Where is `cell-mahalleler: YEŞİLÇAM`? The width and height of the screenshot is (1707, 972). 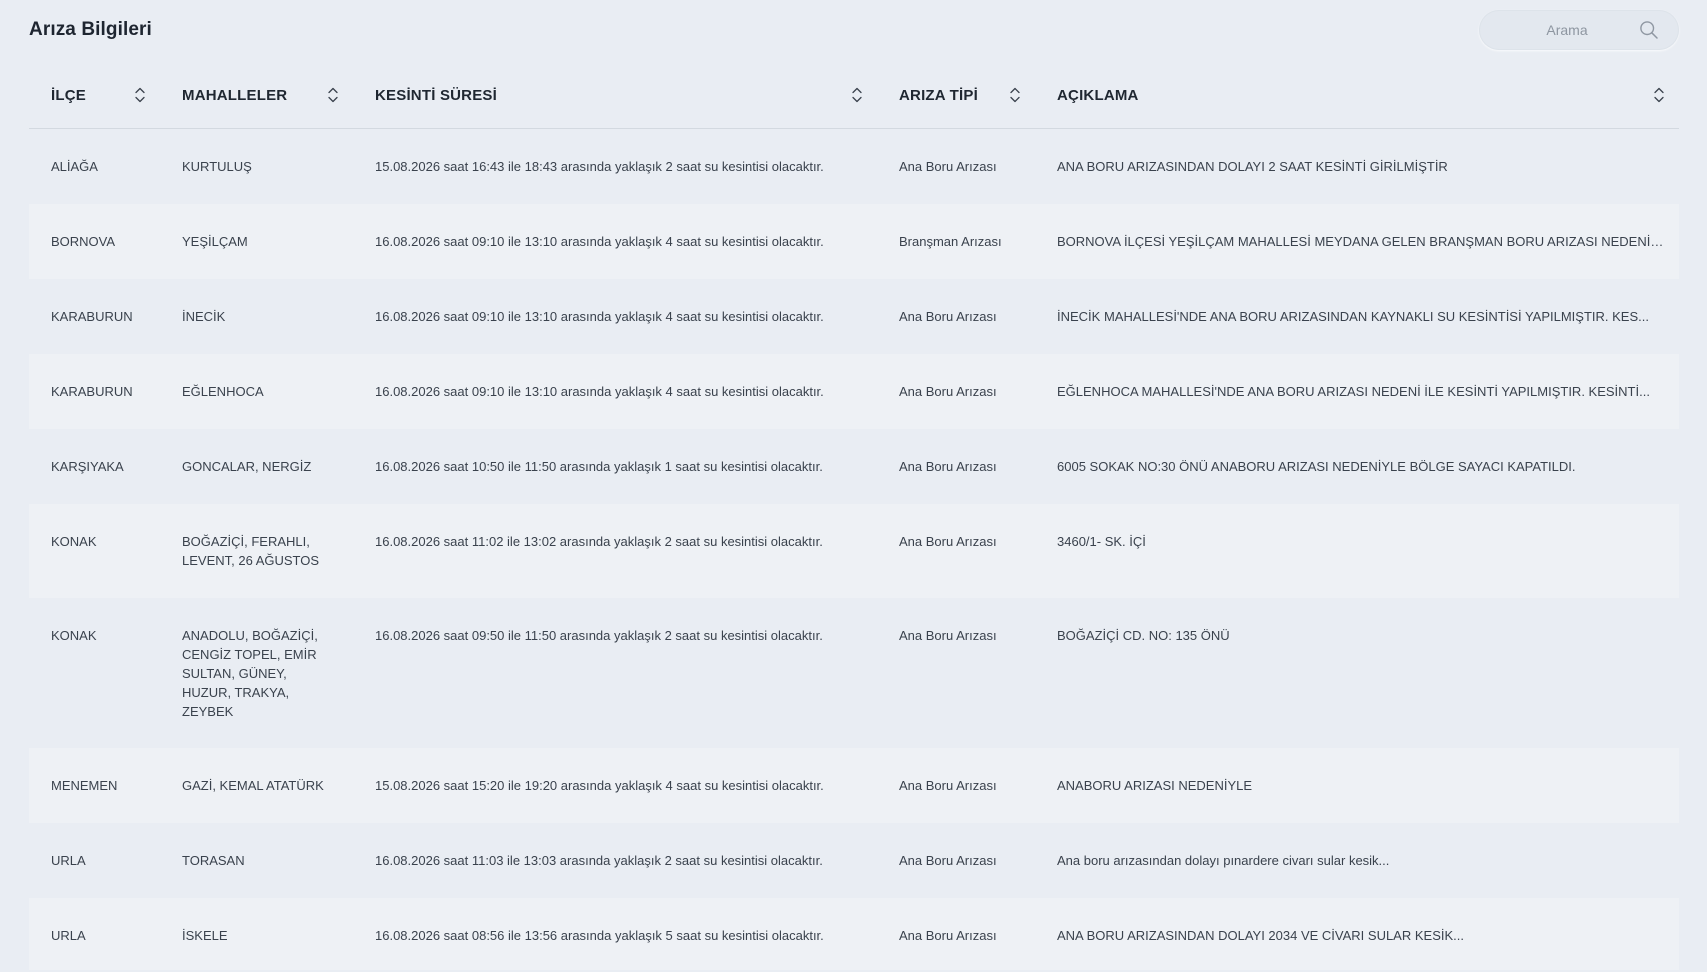 cell-mahalleler: YEŞİLÇAM is located at coordinates (256, 241).